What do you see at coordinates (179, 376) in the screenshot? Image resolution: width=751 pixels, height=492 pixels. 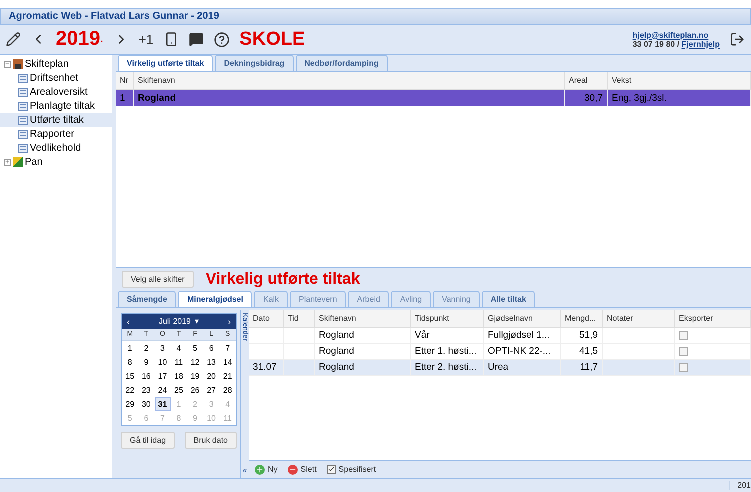 I see `calendar-day: 18` at bounding box center [179, 376].